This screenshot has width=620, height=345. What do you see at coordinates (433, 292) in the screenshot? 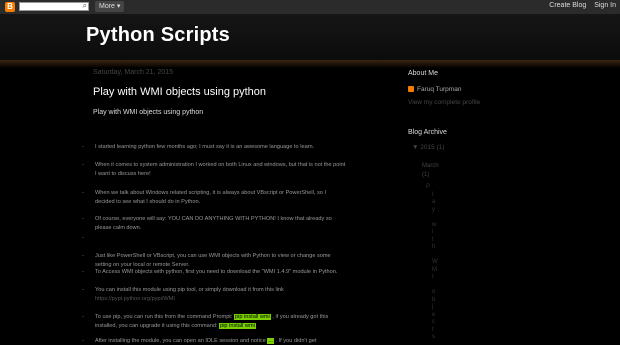
I see `archive-post-letter: o` at bounding box center [433, 292].